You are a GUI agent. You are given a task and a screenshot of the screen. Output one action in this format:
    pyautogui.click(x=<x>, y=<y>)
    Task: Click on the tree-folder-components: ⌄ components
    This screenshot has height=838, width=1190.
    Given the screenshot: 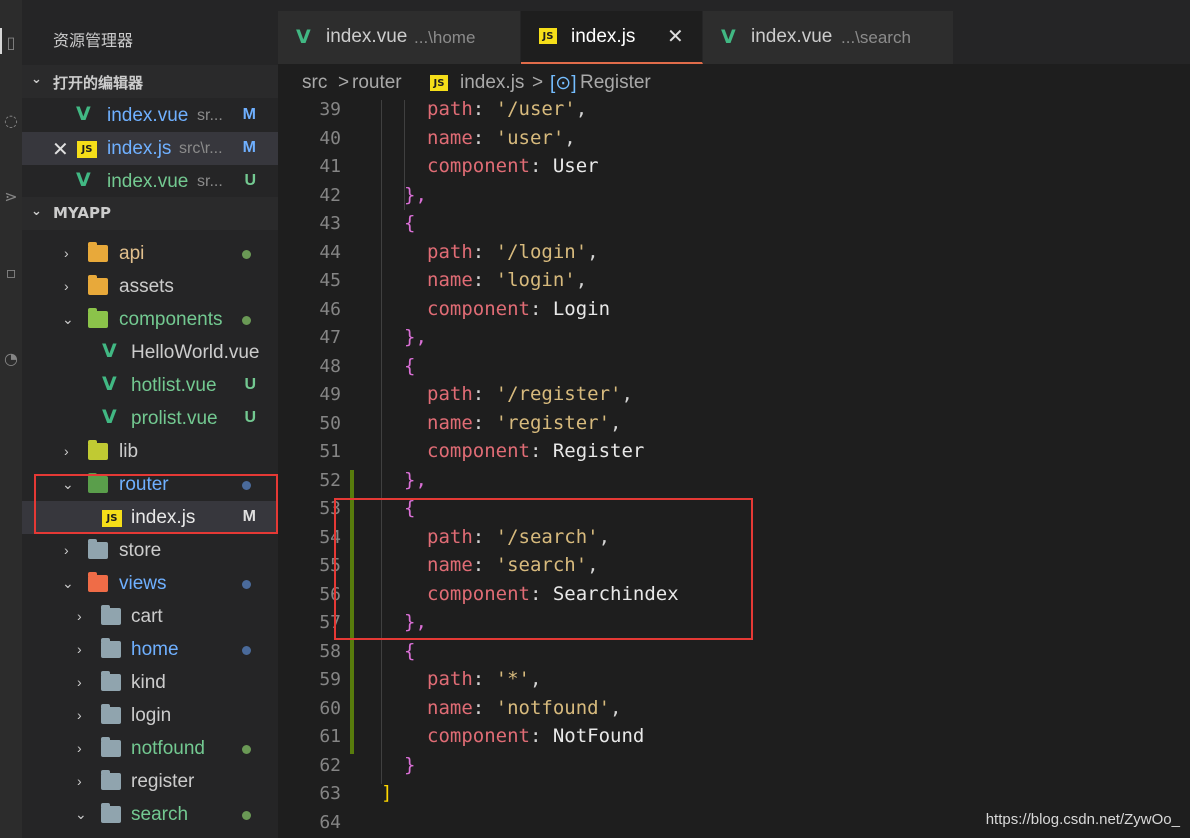 What is the action you would take?
    pyautogui.click(x=150, y=319)
    